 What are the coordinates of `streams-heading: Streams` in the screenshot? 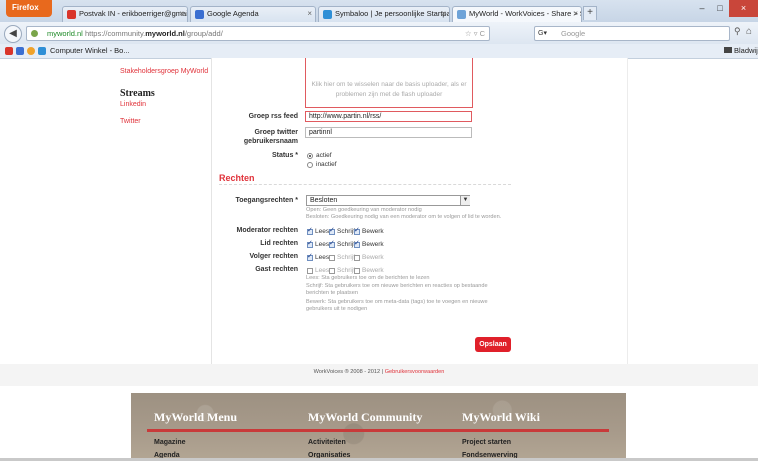 It's located at (137, 93).